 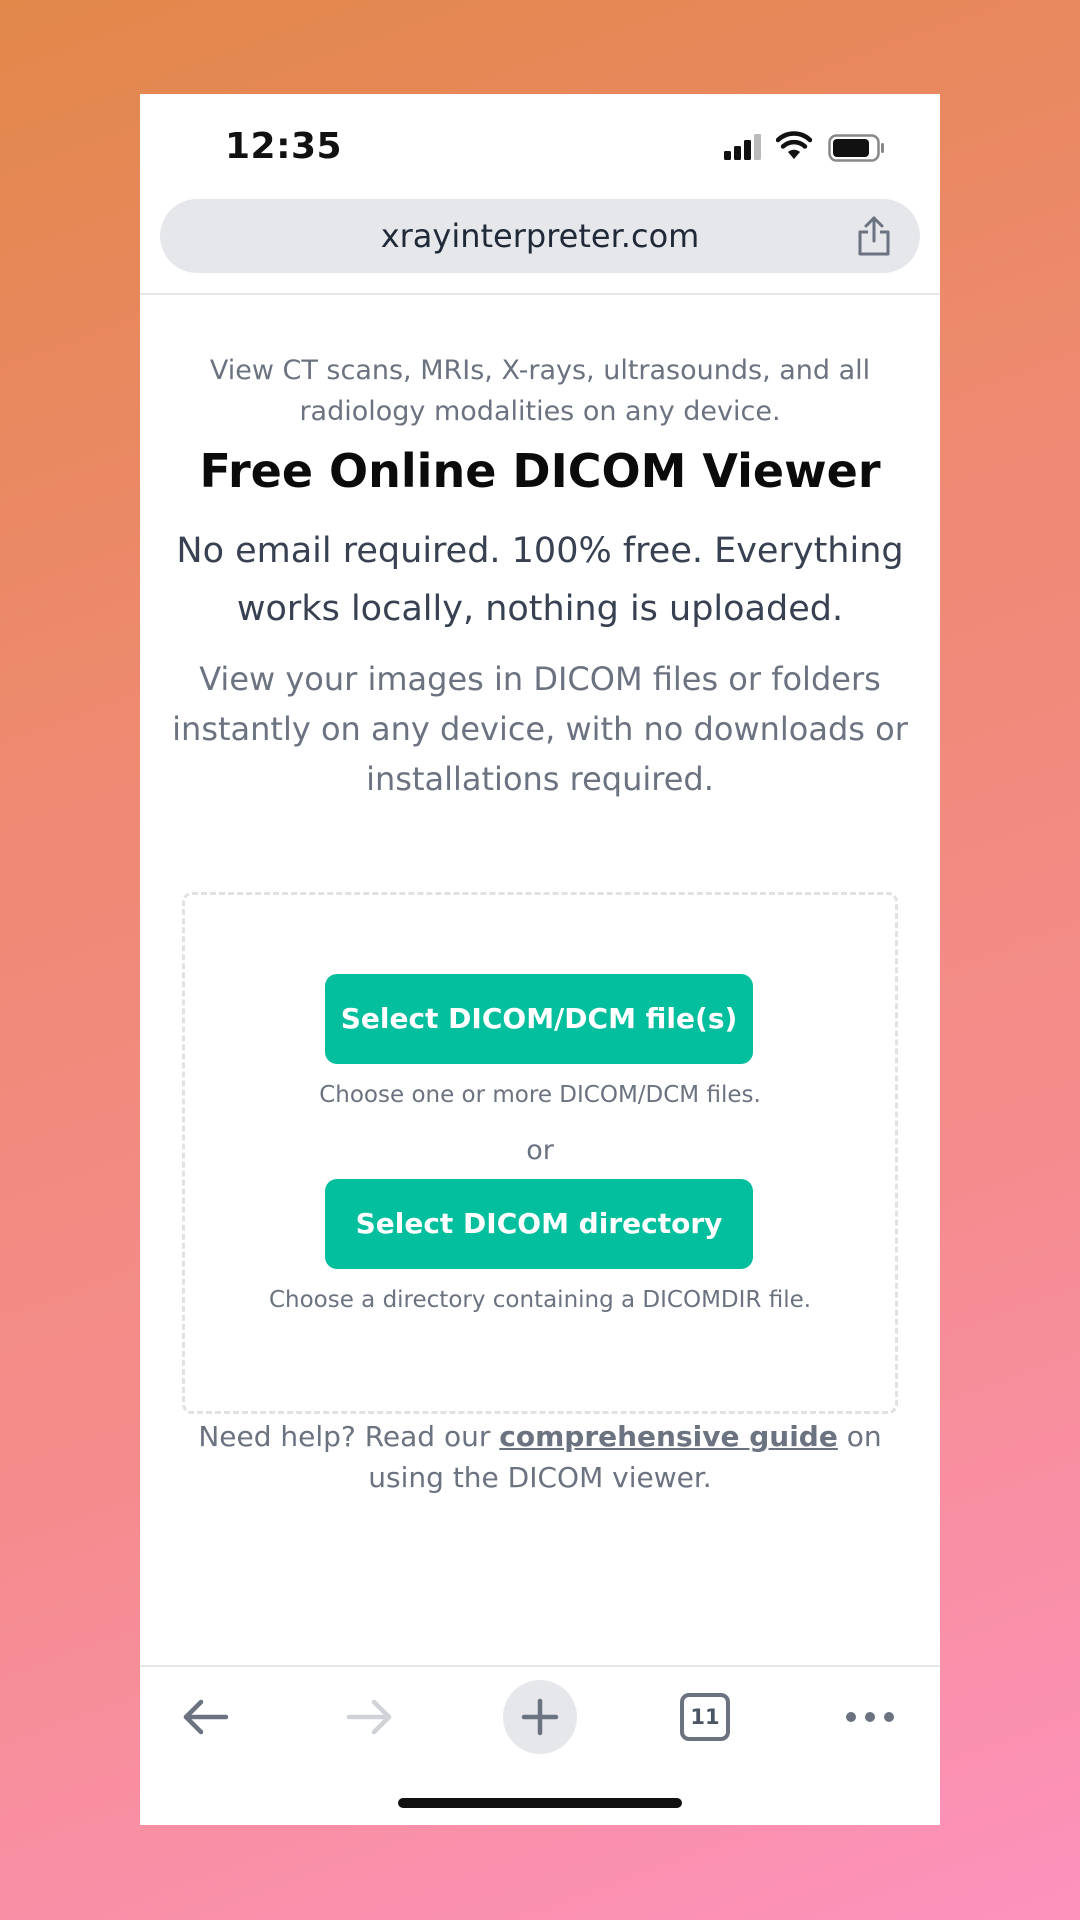 I want to click on files-hint: Choose one or more DICOM/DCM files., so click(x=540, y=1095).